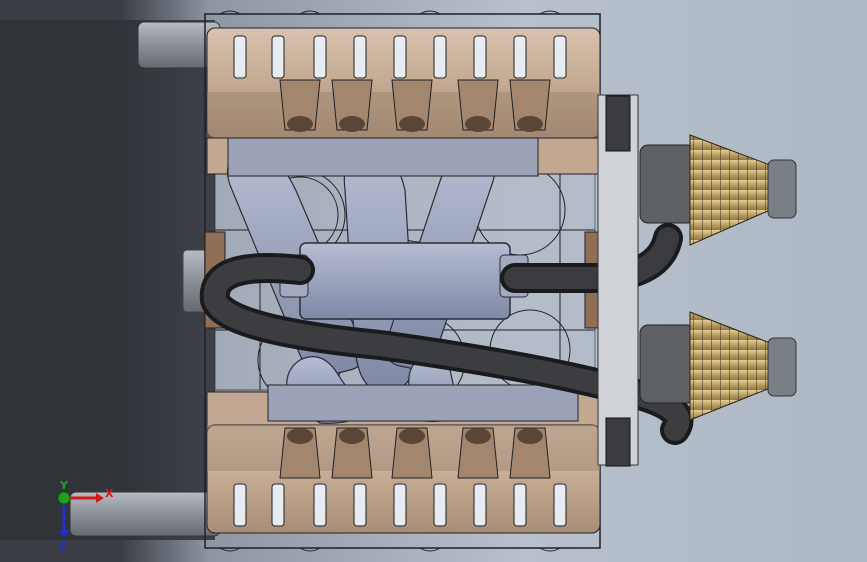 The height and width of the screenshot is (562, 867). What do you see at coordinates (64, 498) in the screenshot?
I see `y-axis-dot` at bounding box center [64, 498].